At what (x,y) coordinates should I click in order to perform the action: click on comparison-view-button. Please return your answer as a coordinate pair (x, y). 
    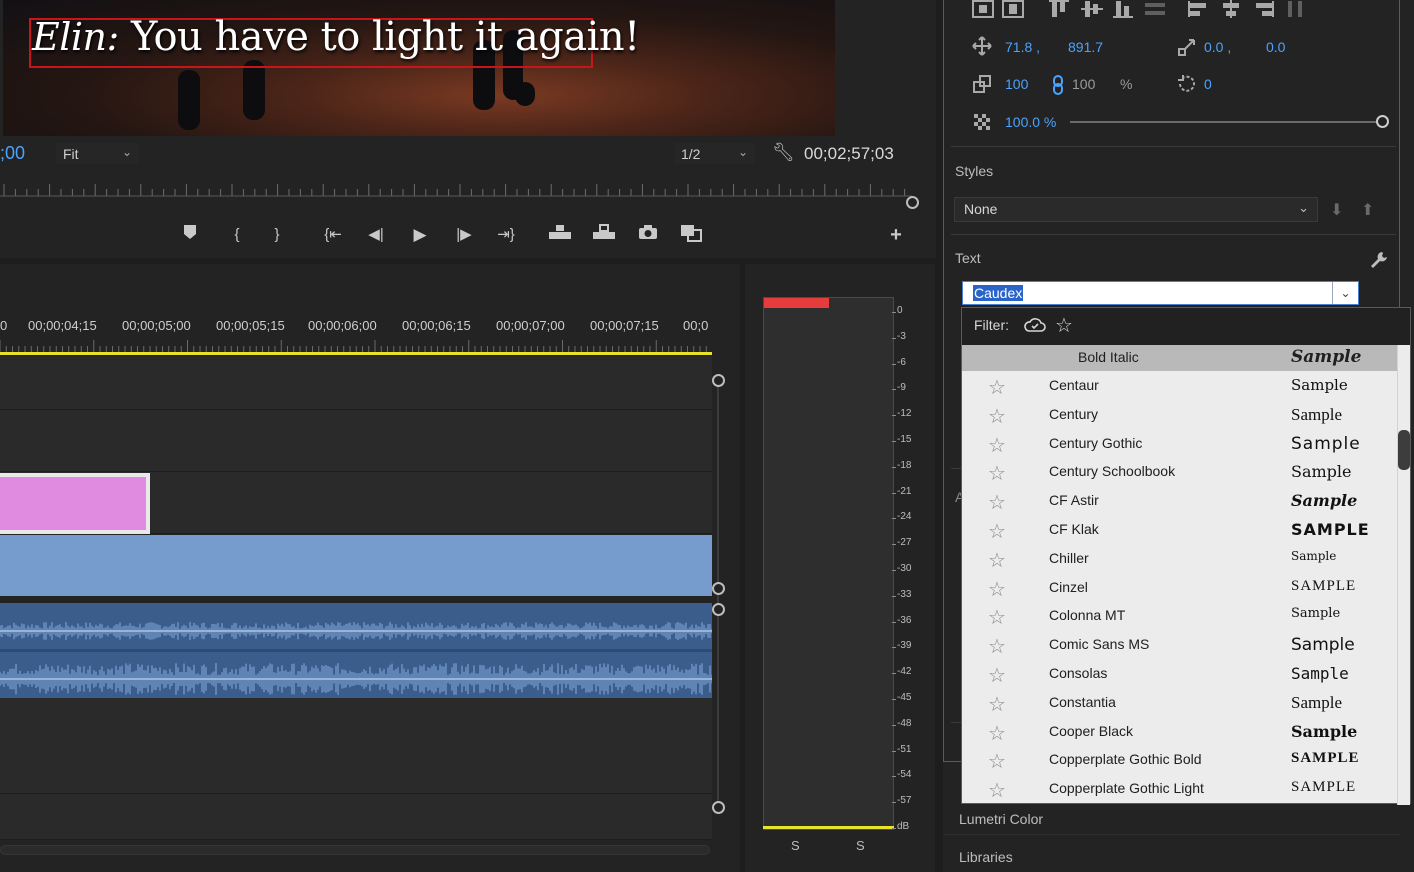
    Looking at the image, I should click on (691, 235).